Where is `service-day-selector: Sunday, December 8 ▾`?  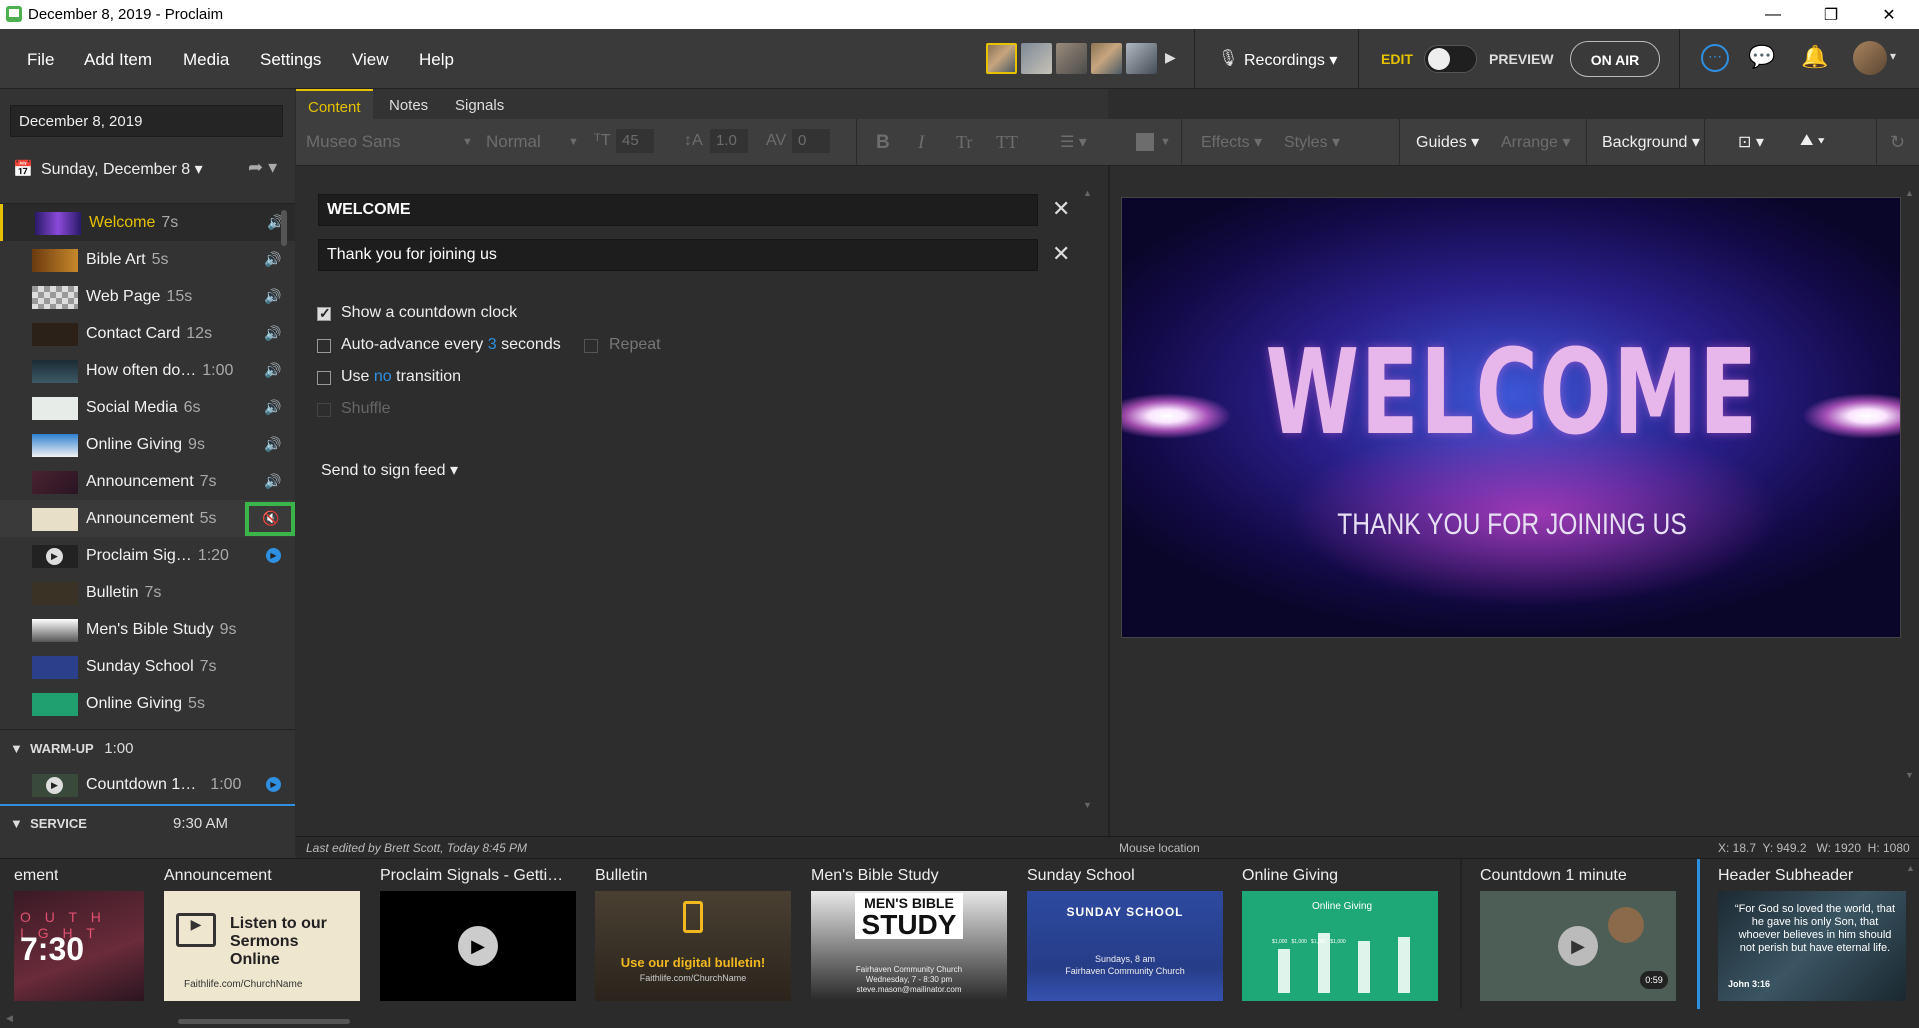 service-day-selector: Sunday, December 8 ▾ is located at coordinates (122, 169).